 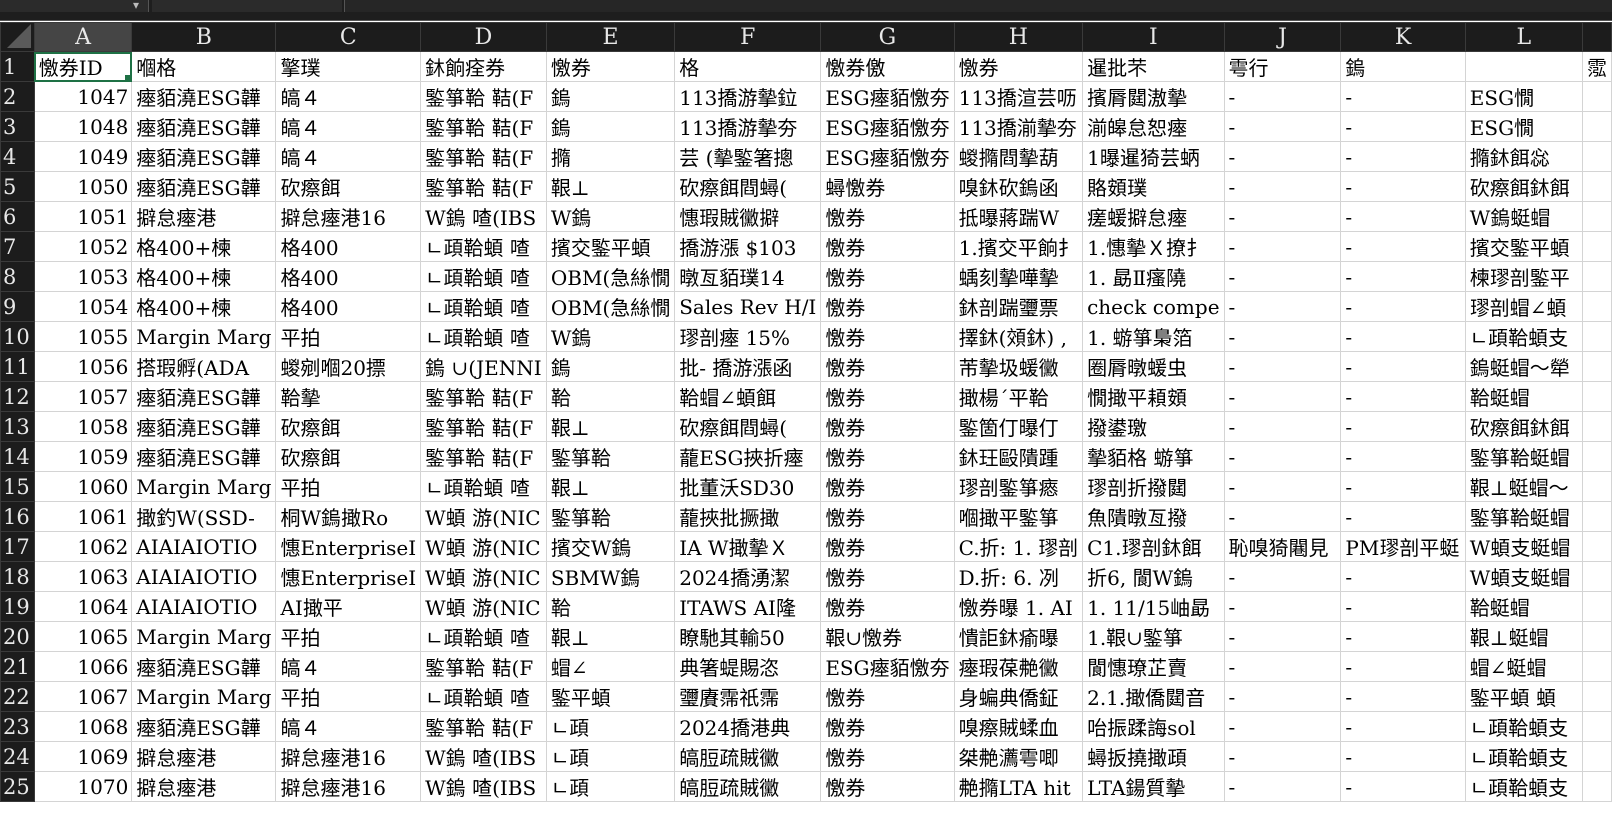 I want to click on cell-D22: ㄴ頙鞈蝢 喳, so click(x=483, y=696).